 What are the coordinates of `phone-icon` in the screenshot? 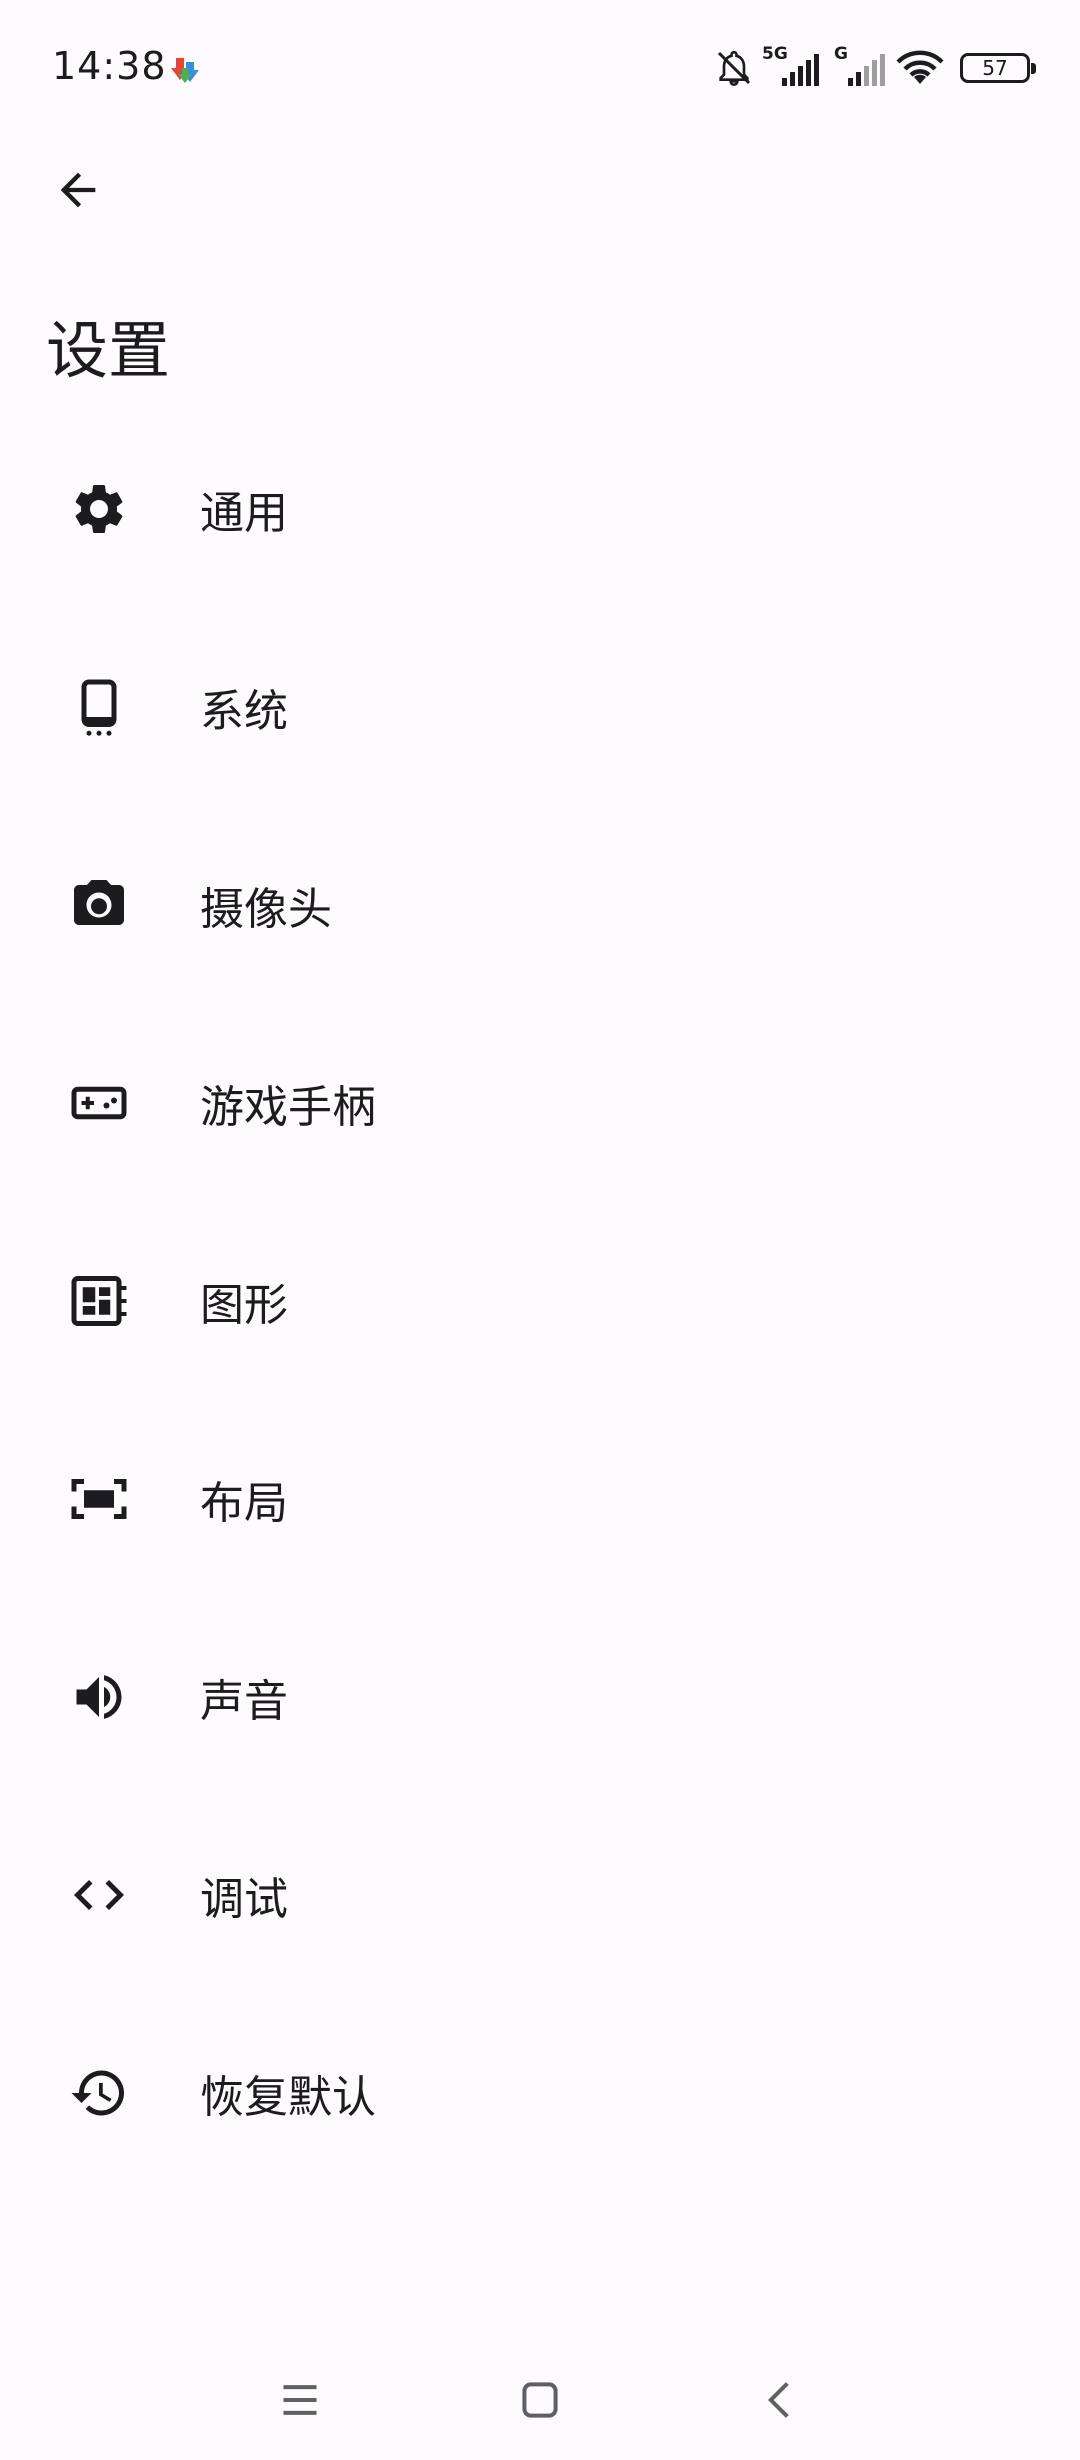 It's located at (99, 707).